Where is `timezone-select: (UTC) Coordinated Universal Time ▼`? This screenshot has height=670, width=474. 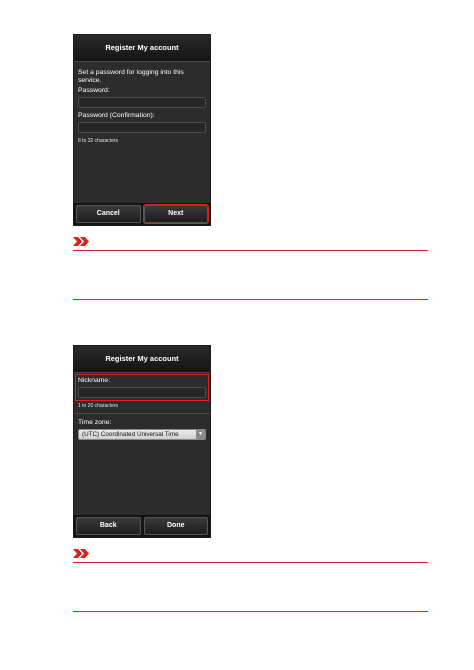
timezone-select: (UTC) Coordinated Universal Time ▼ is located at coordinates (142, 434).